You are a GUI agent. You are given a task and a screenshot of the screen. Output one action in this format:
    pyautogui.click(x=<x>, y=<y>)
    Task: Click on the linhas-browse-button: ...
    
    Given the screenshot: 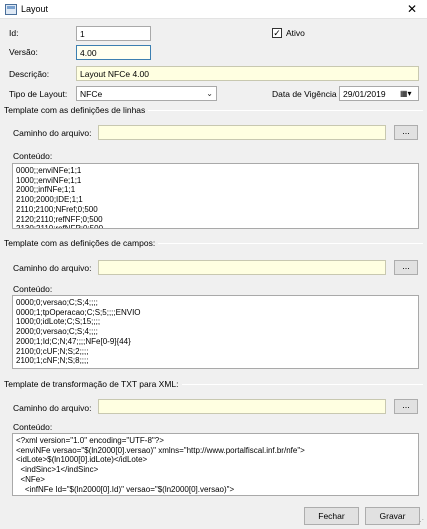 What is the action you would take?
    pyautogui.click(x=406, y=132)
    